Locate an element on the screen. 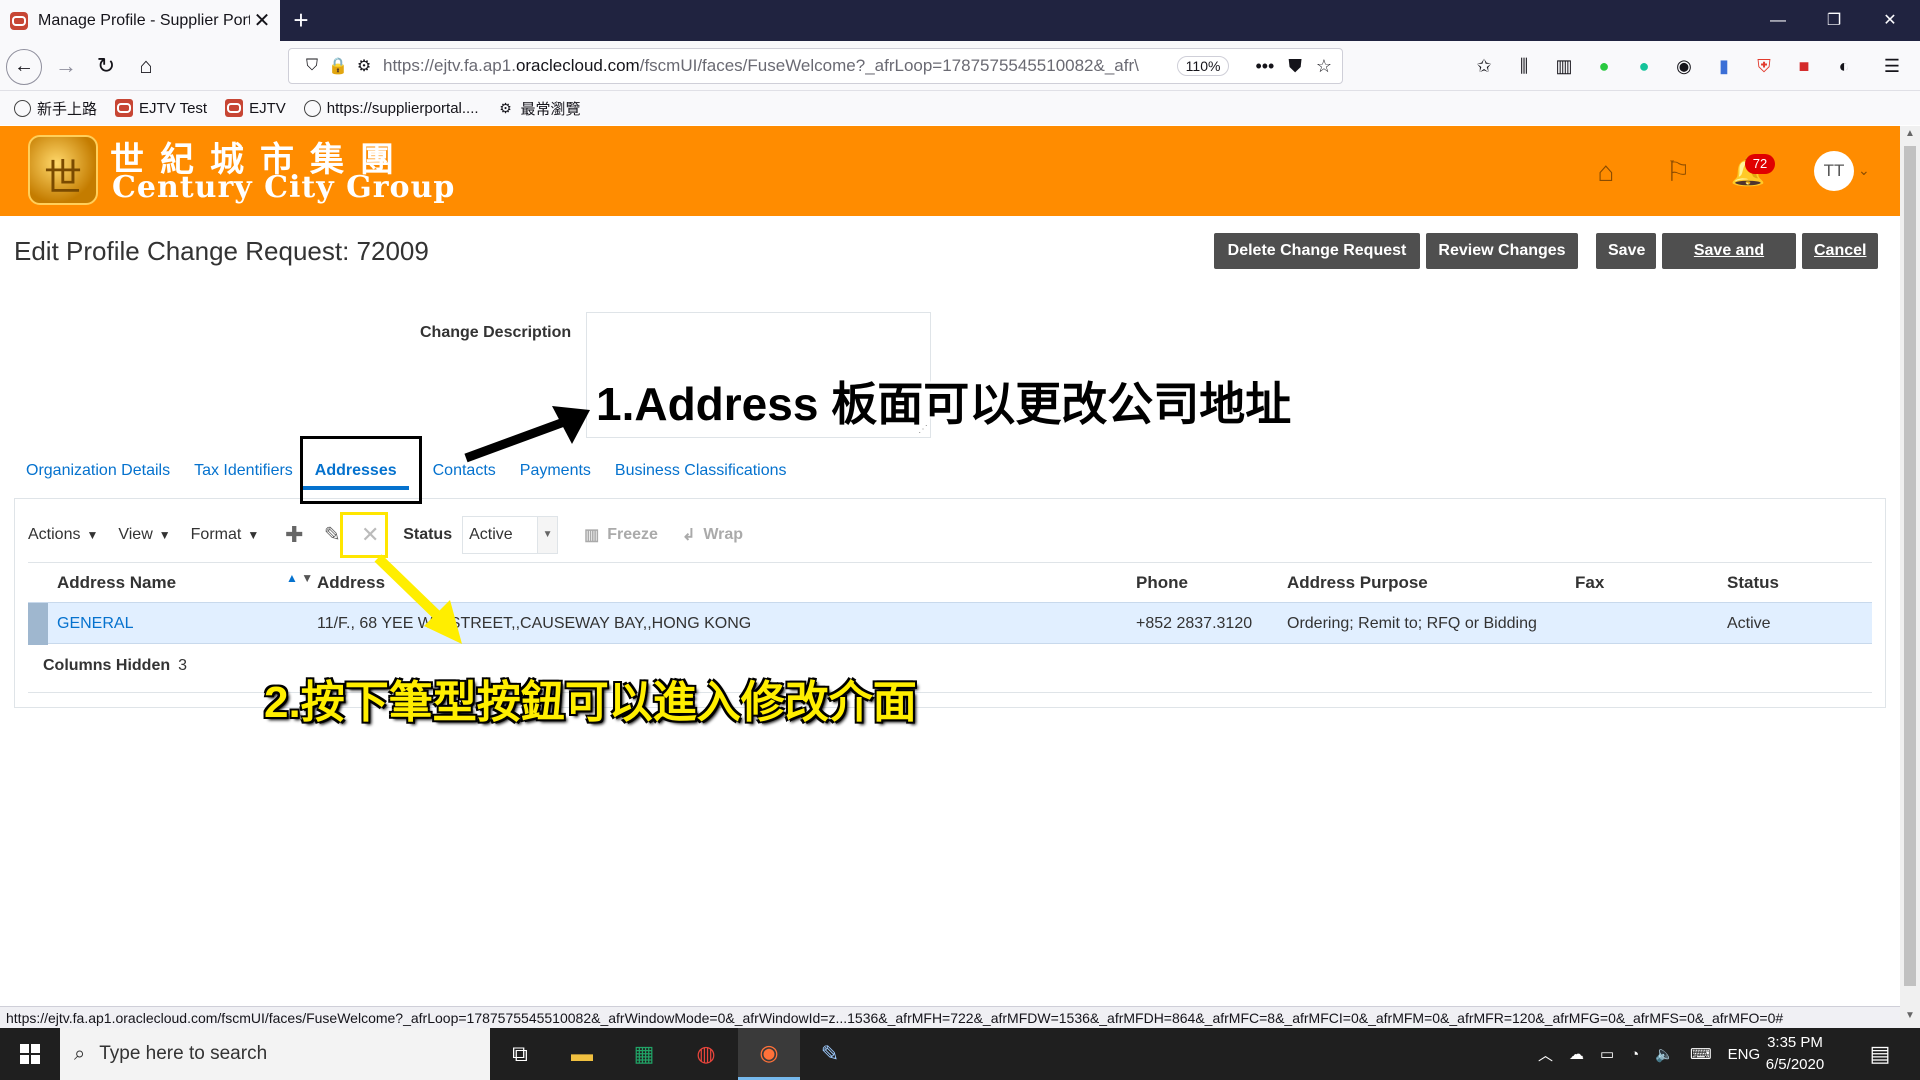 This screenshot has height=1080, width=1920. annotation-box-addresses-tab is located at coordinates (361, 470).